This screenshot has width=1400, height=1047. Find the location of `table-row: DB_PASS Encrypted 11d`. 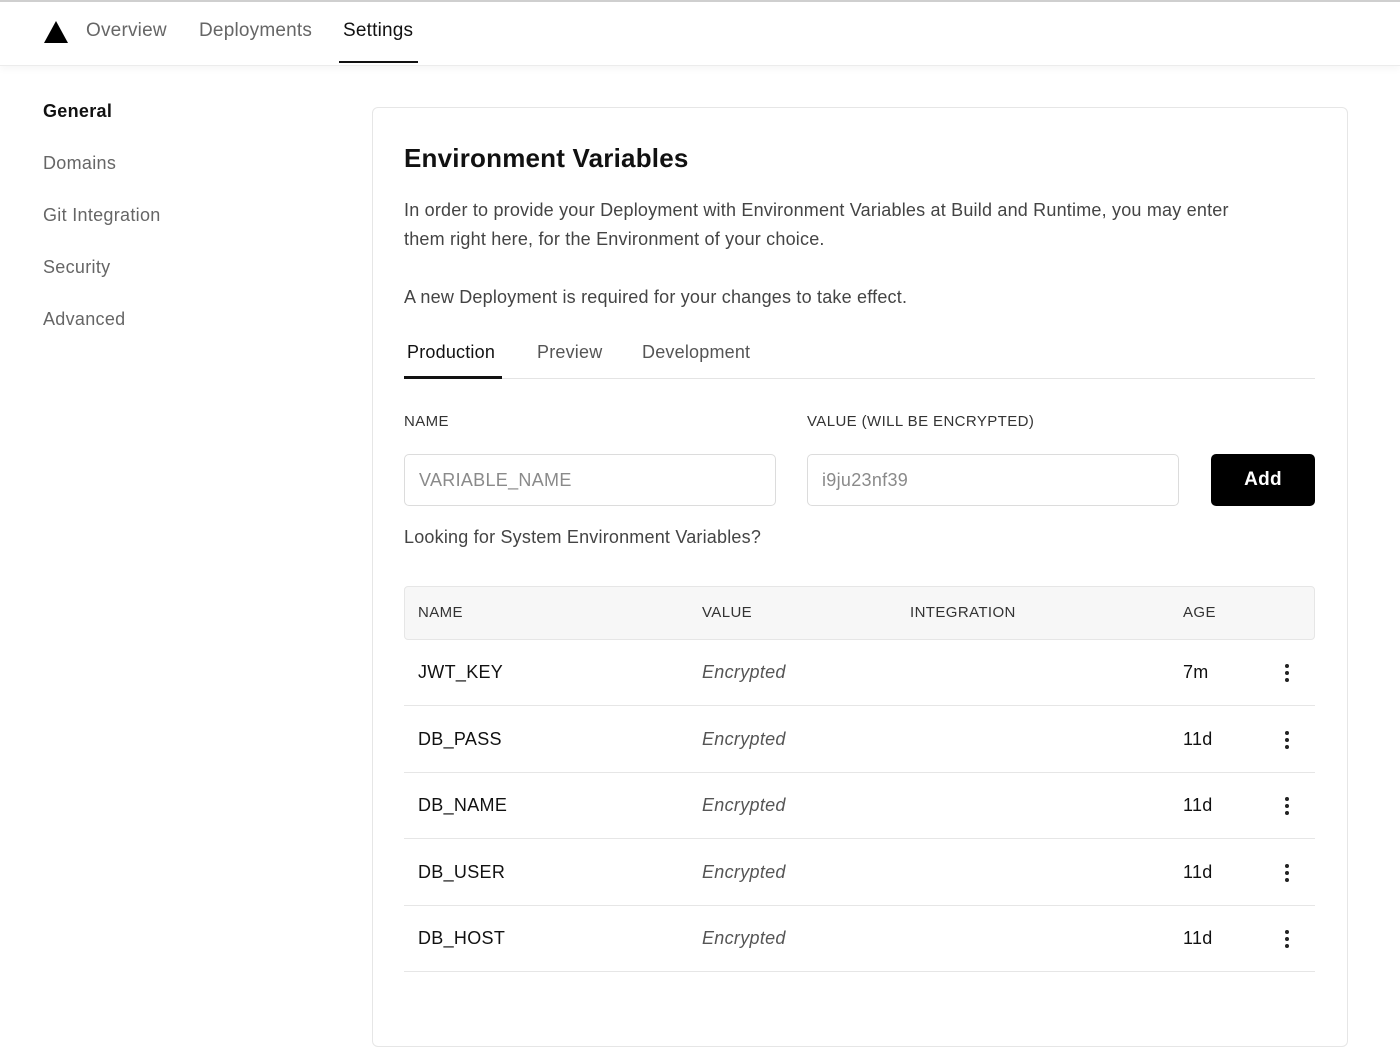

table-row: DB_PASS Encrypted 11d is located at coordinates (859, 740).